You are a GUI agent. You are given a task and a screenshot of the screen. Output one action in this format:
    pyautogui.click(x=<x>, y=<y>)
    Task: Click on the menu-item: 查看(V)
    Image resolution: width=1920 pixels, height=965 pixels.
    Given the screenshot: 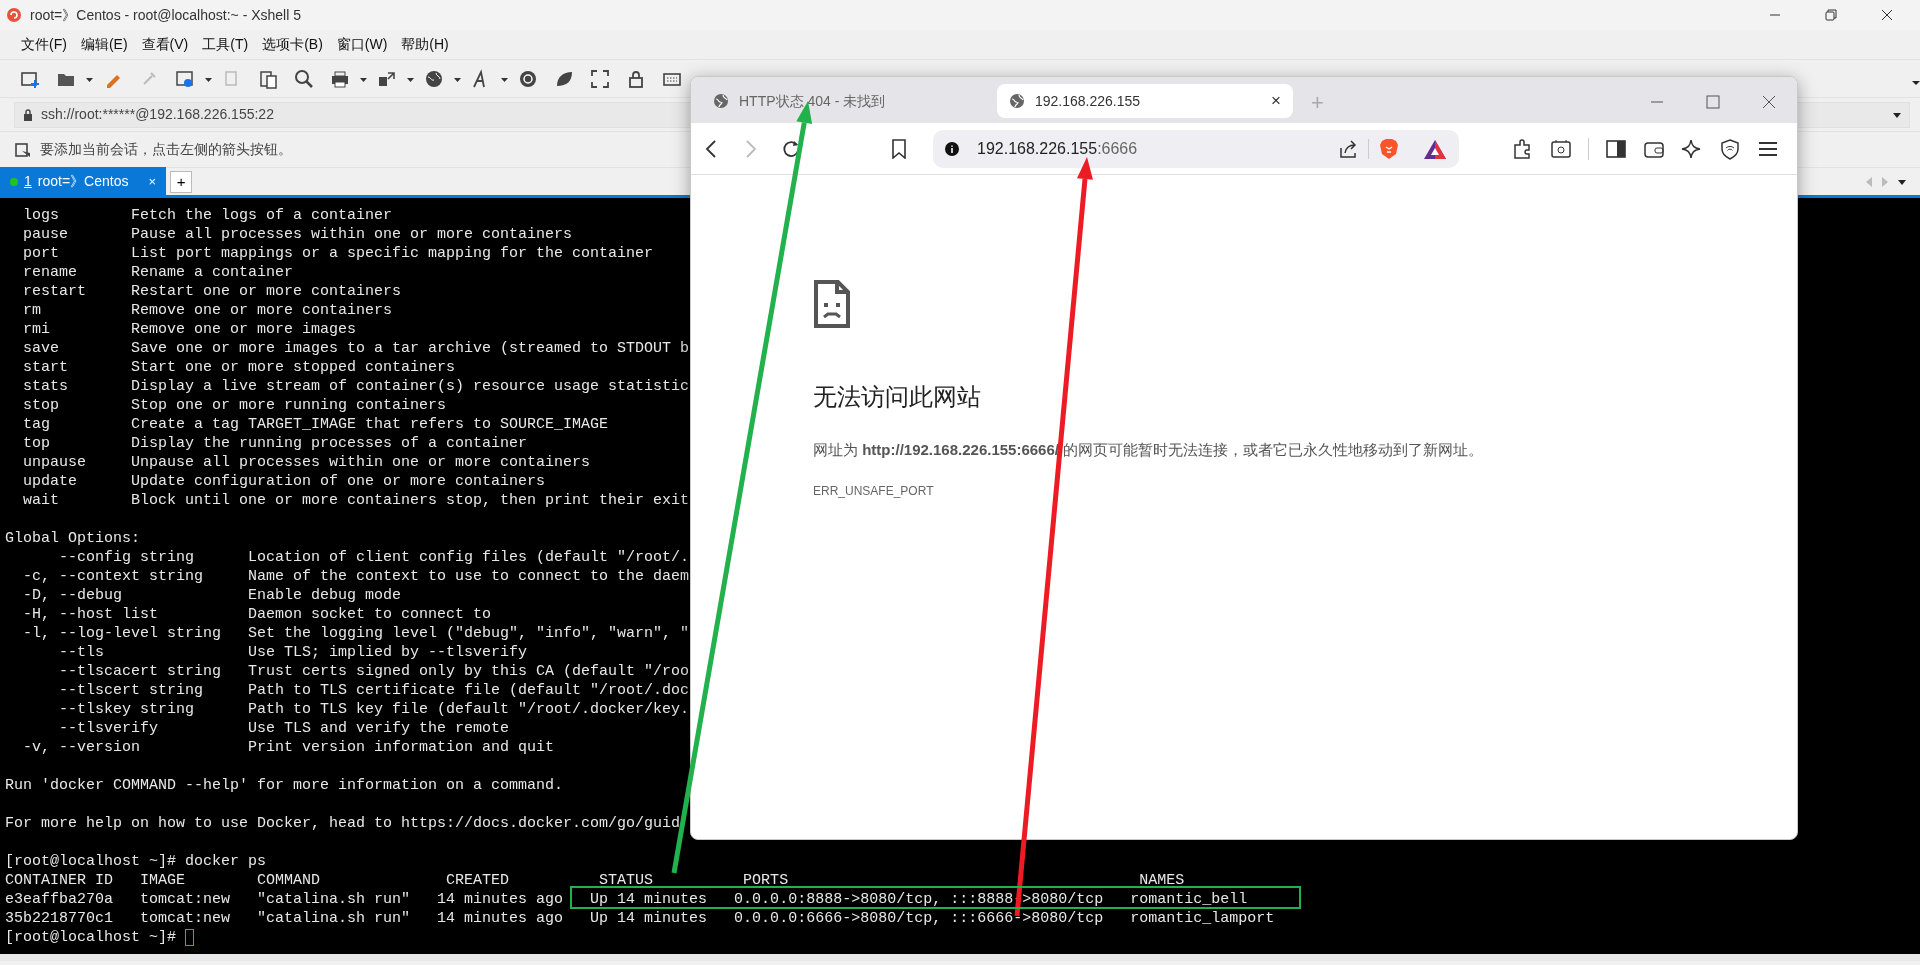 What is the action you would take?
    pyautogui.click(x=165, y=44)
    